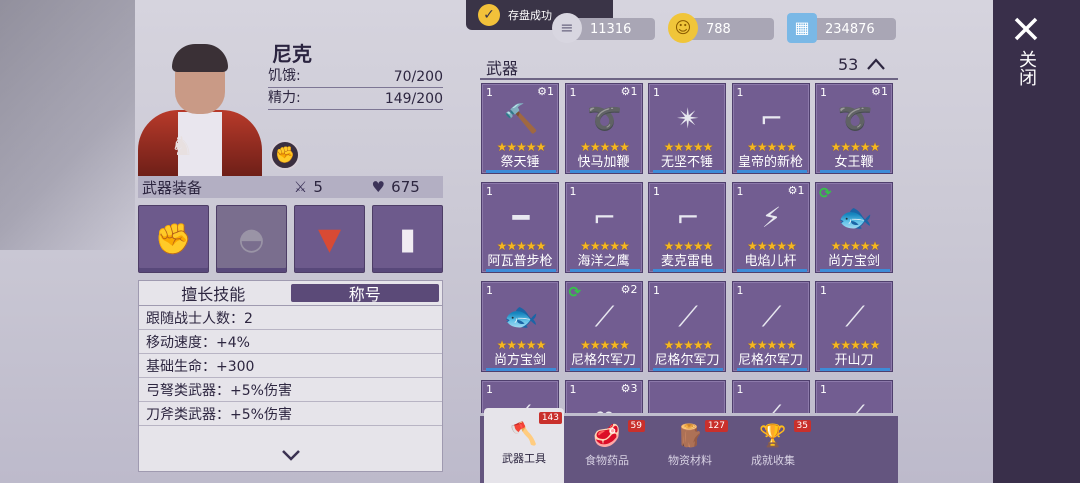 The width and height of the screenshot is (1080, 483). Describe the element at coordinates (1026, 29) in the screenshot. I see `close-icon` at that location.